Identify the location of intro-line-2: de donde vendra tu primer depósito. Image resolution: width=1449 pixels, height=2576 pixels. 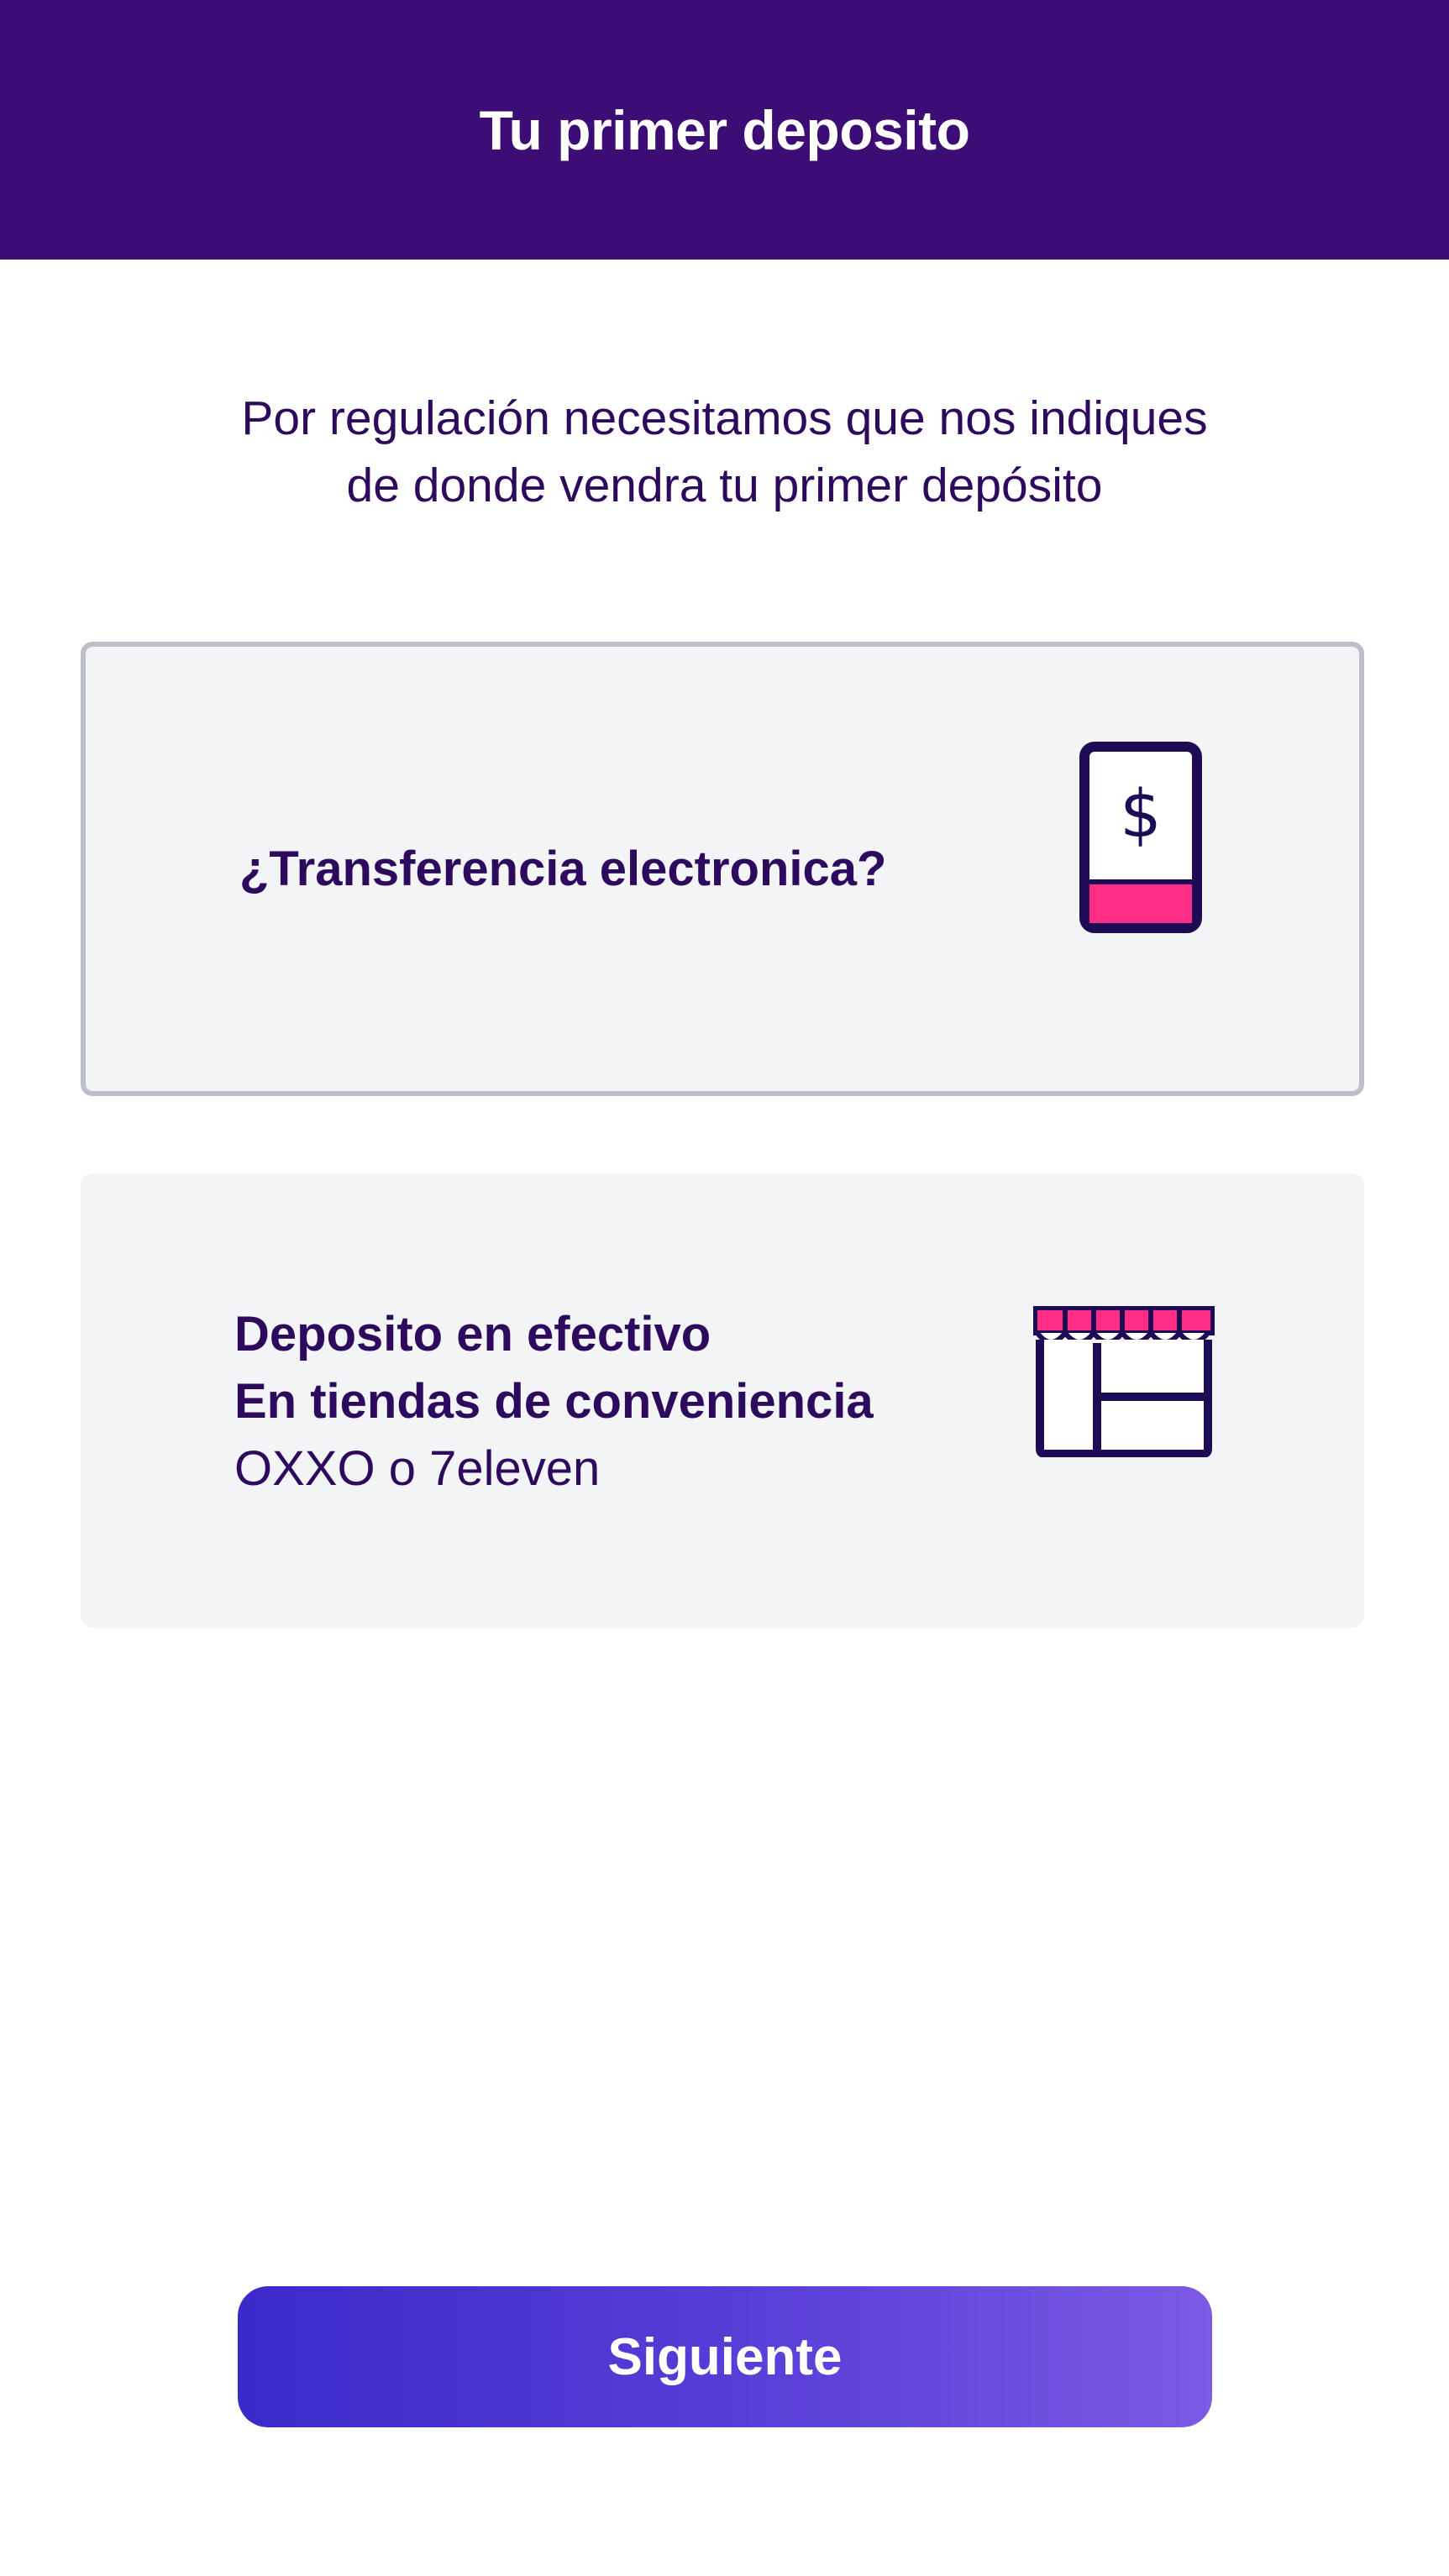
(724, 485).